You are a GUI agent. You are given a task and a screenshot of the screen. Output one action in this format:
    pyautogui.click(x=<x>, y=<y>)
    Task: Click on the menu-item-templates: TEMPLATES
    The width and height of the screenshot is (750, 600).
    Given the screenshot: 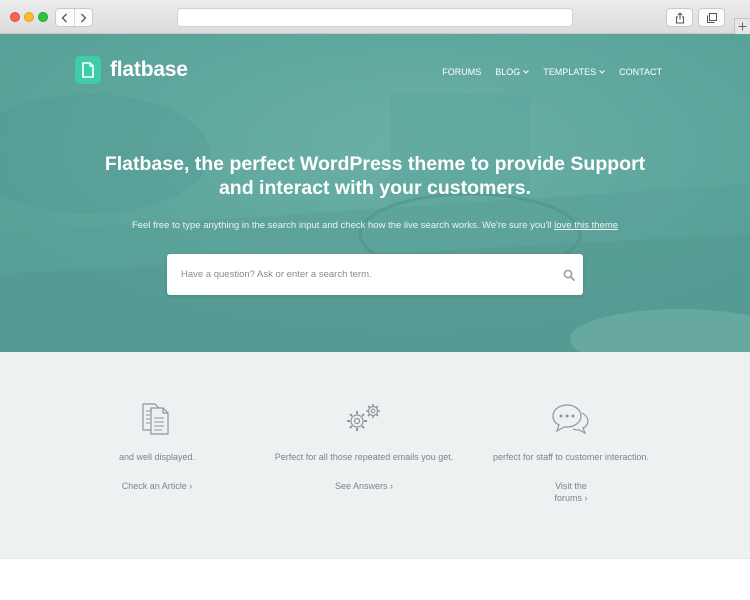 What is the action you would take?
    pyautogui.click(x=574, y=72)
    